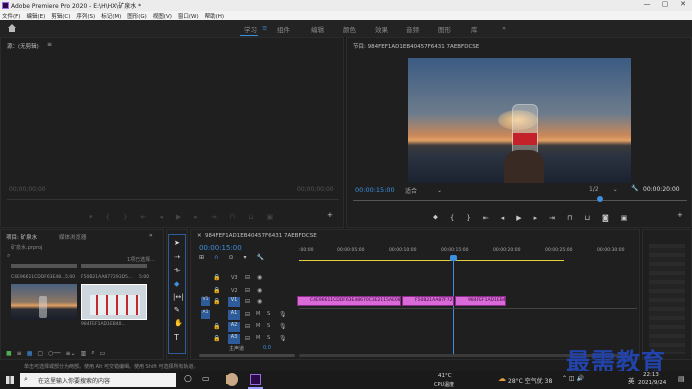 Image resolution: width=692 pixels, height=389 pixels. Describe the element at coordinates (259, 257) in the screenshot. I see `wrench-icon: 🔧` at that location.